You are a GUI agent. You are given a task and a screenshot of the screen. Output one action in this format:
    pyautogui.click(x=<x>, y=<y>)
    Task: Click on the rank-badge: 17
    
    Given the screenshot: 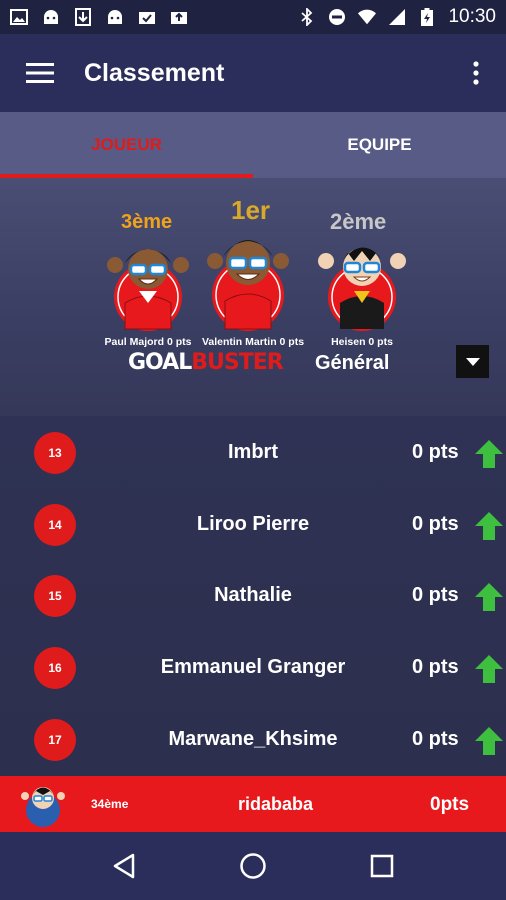 What is the action you would take?
    pyautogui.click(x=55, y=740)
    